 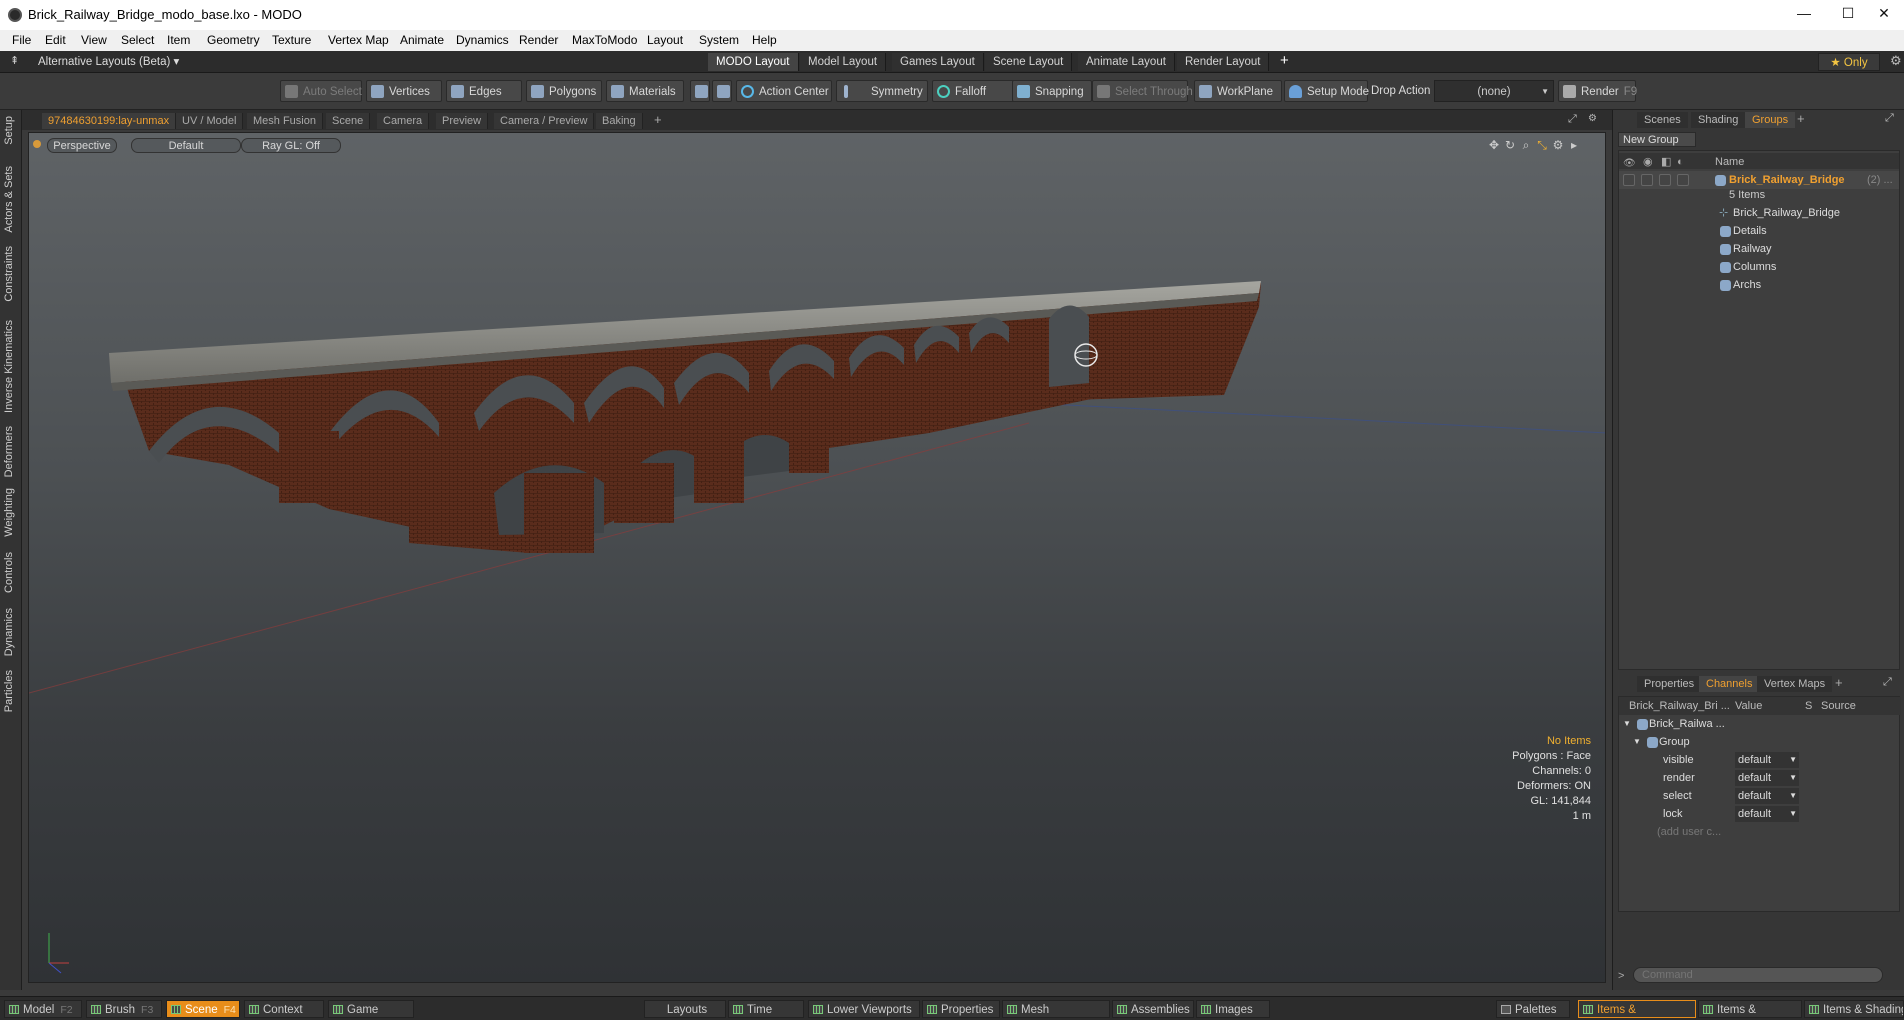 What do you see at coordinates (1669, 684) in the screenshot?
I see `tab-properties: Properties` at bounding box center [1669, 684].